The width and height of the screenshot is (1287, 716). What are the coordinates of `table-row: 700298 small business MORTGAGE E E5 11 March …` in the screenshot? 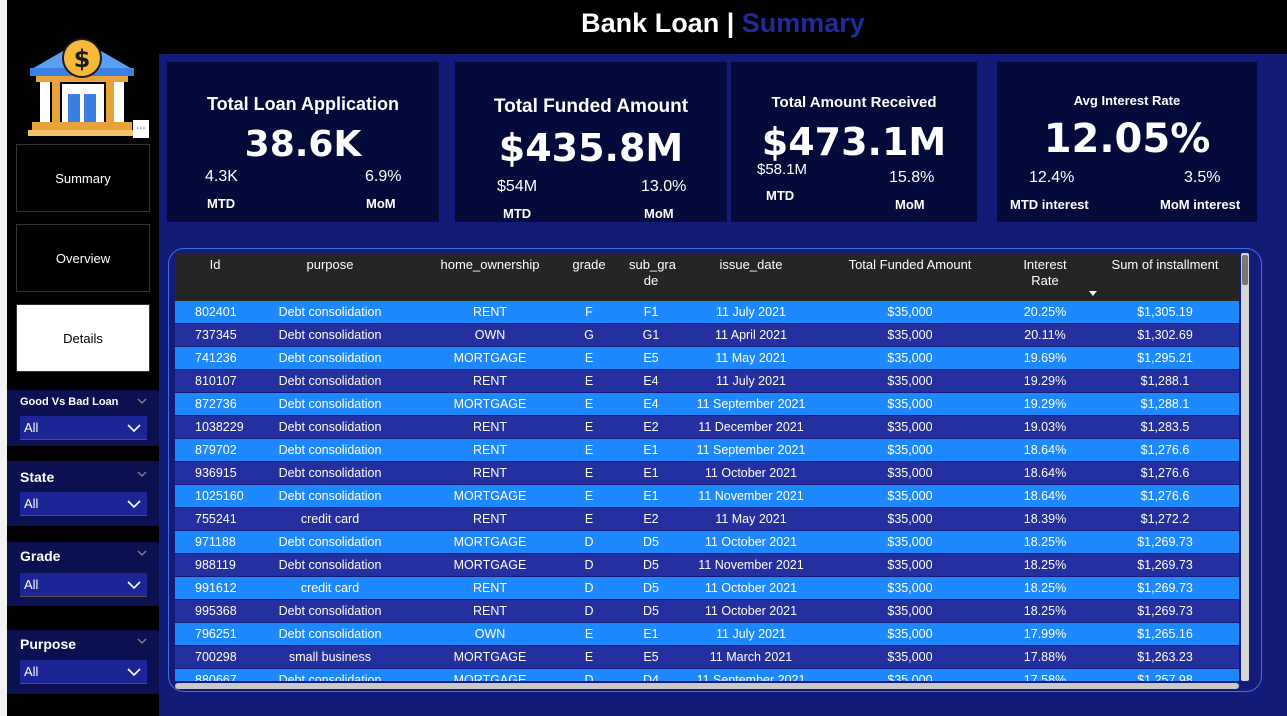 It's located at (707, 657).